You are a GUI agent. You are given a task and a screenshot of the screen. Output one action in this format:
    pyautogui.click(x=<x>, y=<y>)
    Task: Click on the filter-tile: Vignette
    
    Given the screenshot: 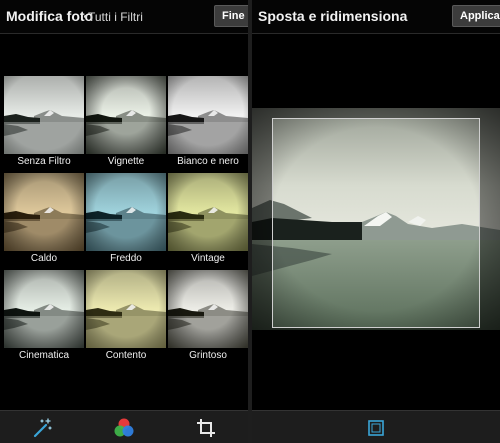 What is the action you would take?
    pyautogui.click(x=126, y=122)
    